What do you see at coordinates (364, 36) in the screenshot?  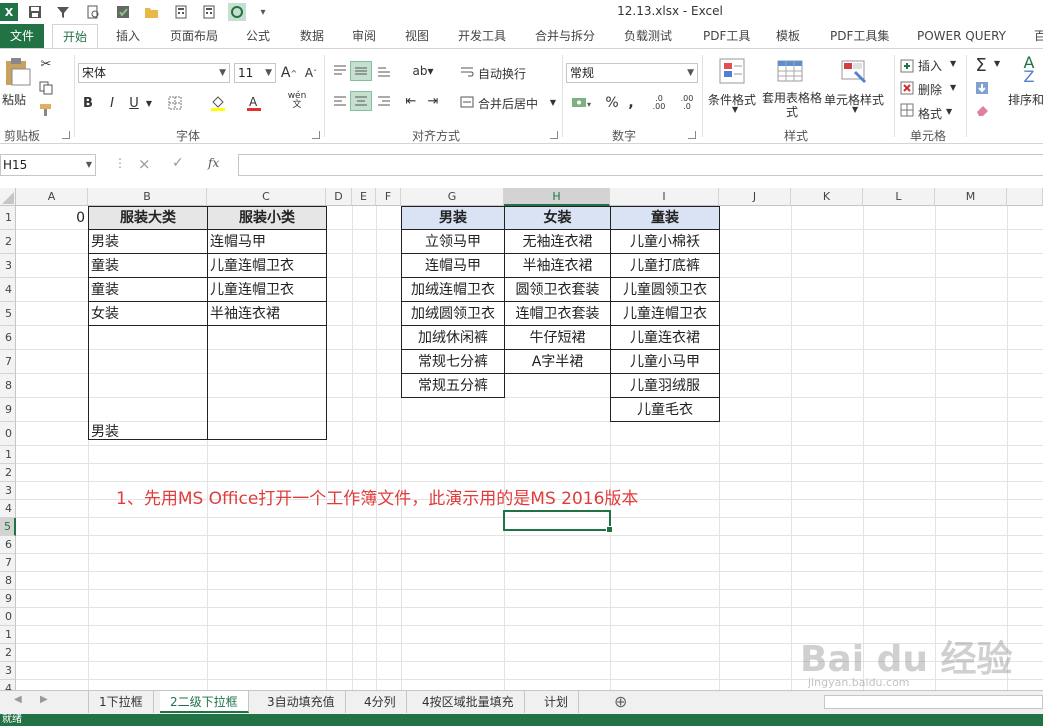 I see `tab-review: 审阅` at bounding box center [364, 36].